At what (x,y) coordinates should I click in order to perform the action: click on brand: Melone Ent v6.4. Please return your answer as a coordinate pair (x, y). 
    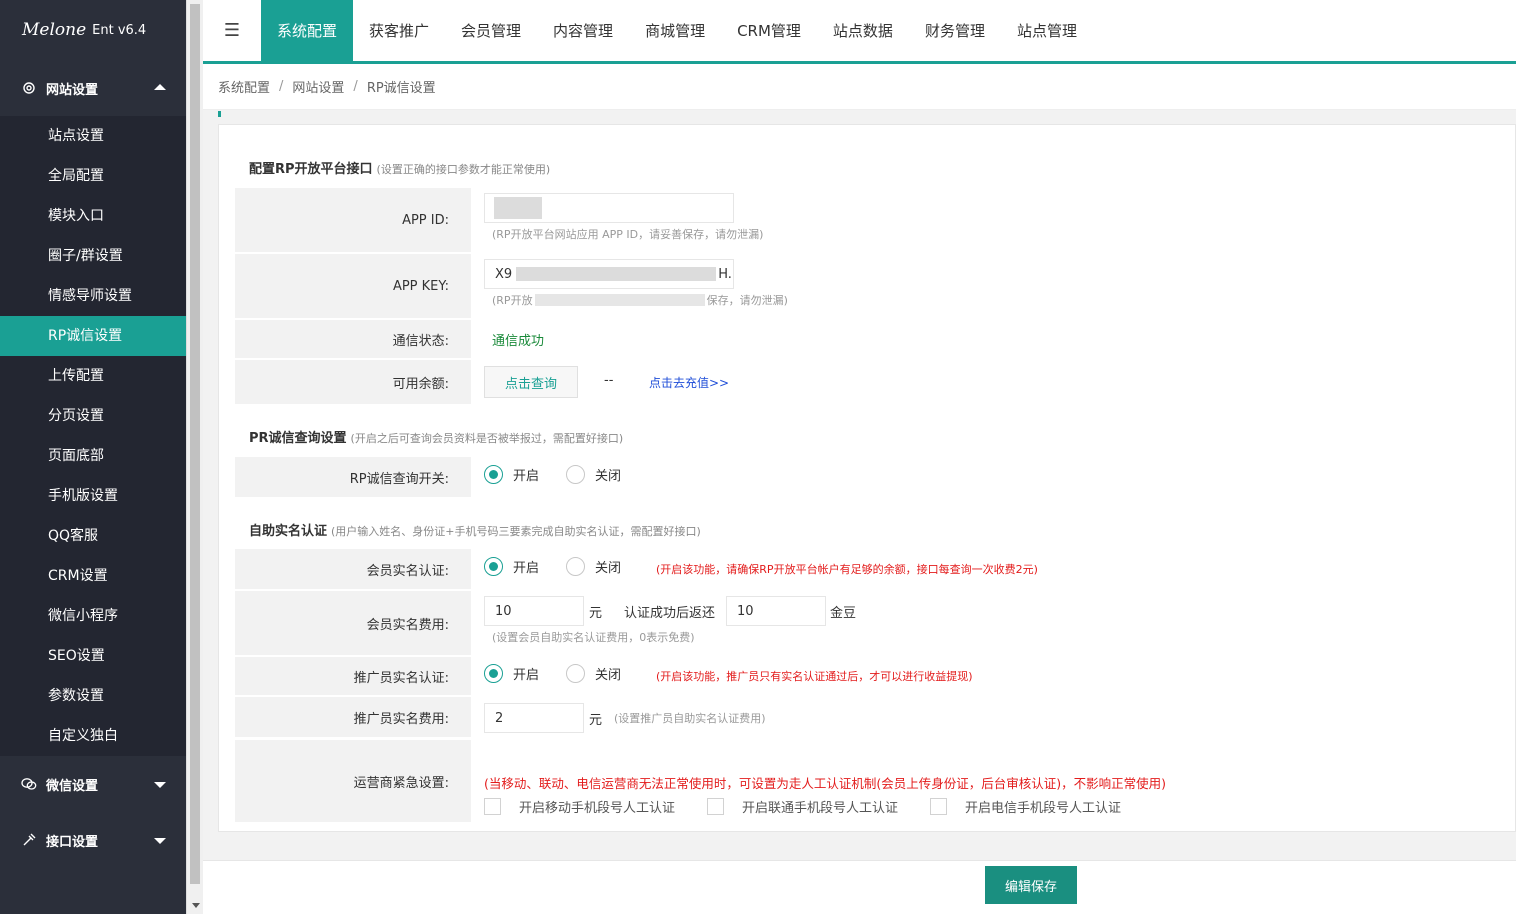
    Looking at the image, I should click on (93, 30).